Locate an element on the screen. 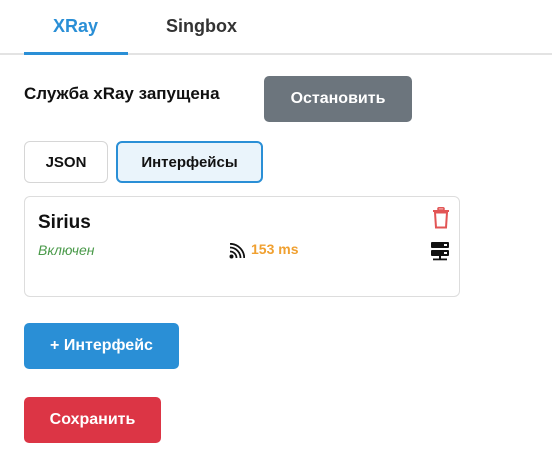 The width and height of the screenshot is (552, 458). service-status-text: Служба xRay запущена is located at coordinates (122, 93).